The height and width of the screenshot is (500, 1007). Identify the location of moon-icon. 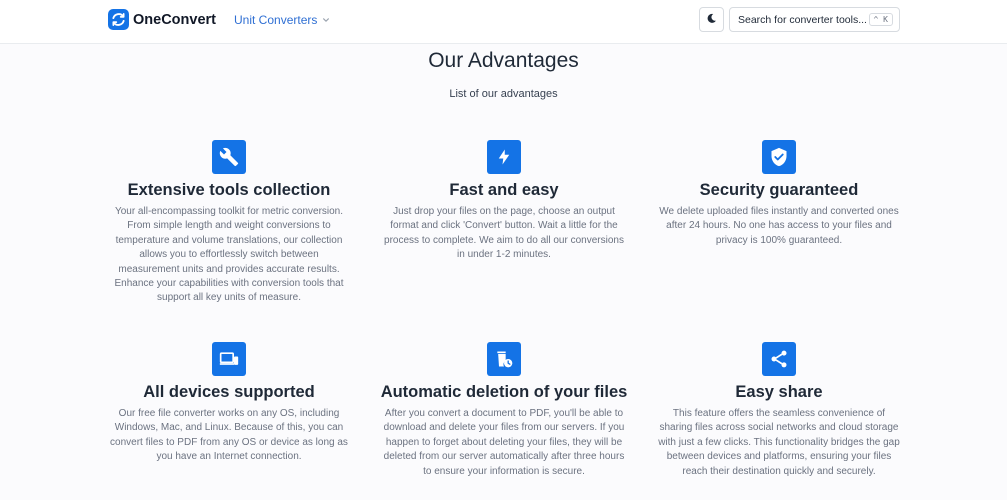
(711, 20).